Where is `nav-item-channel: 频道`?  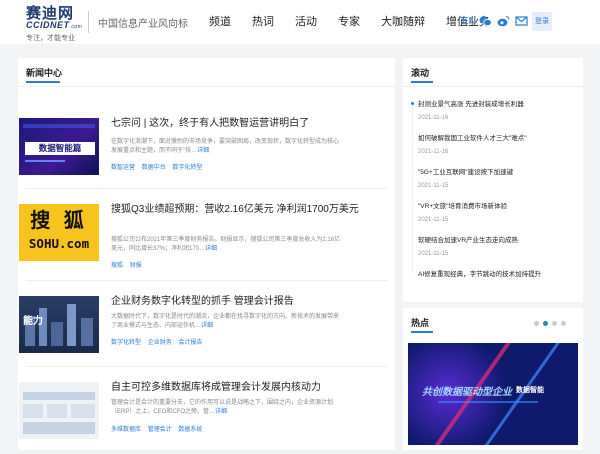
nav-item-channel: 频道 is located at coordinates (220, 22).